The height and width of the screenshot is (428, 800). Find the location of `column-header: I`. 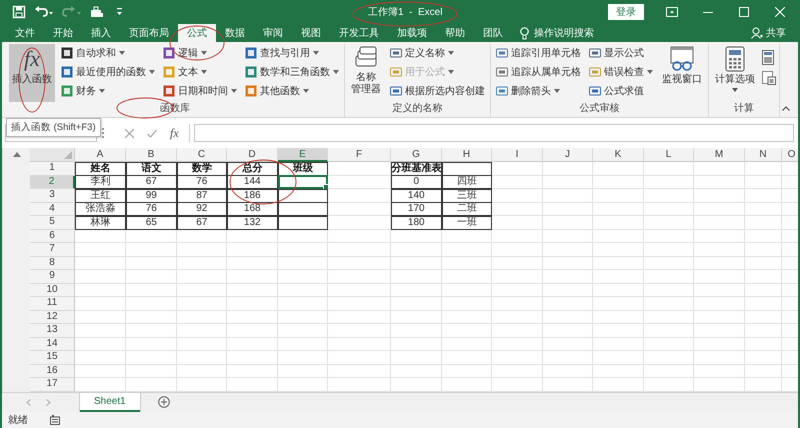

column-header: I is located at coordinates (517, 155).